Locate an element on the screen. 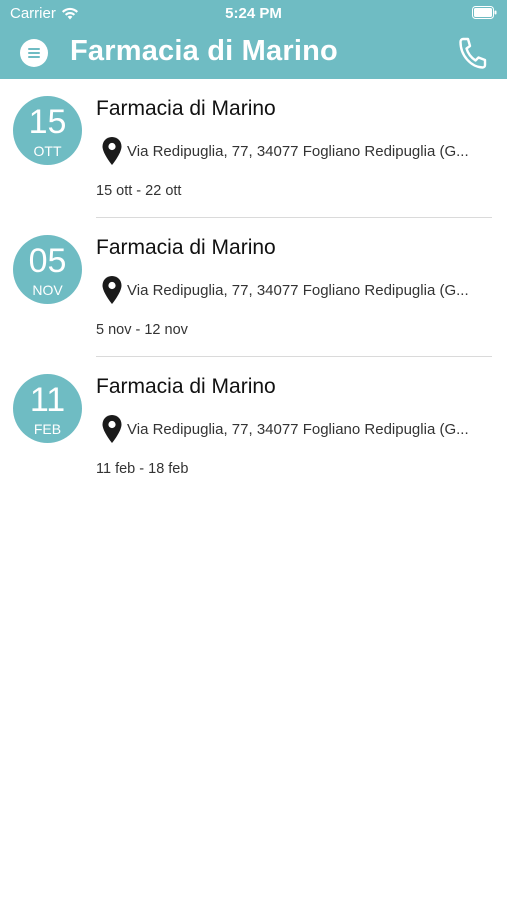  clock: 5:24 PM is located at coordinates (253, 13).